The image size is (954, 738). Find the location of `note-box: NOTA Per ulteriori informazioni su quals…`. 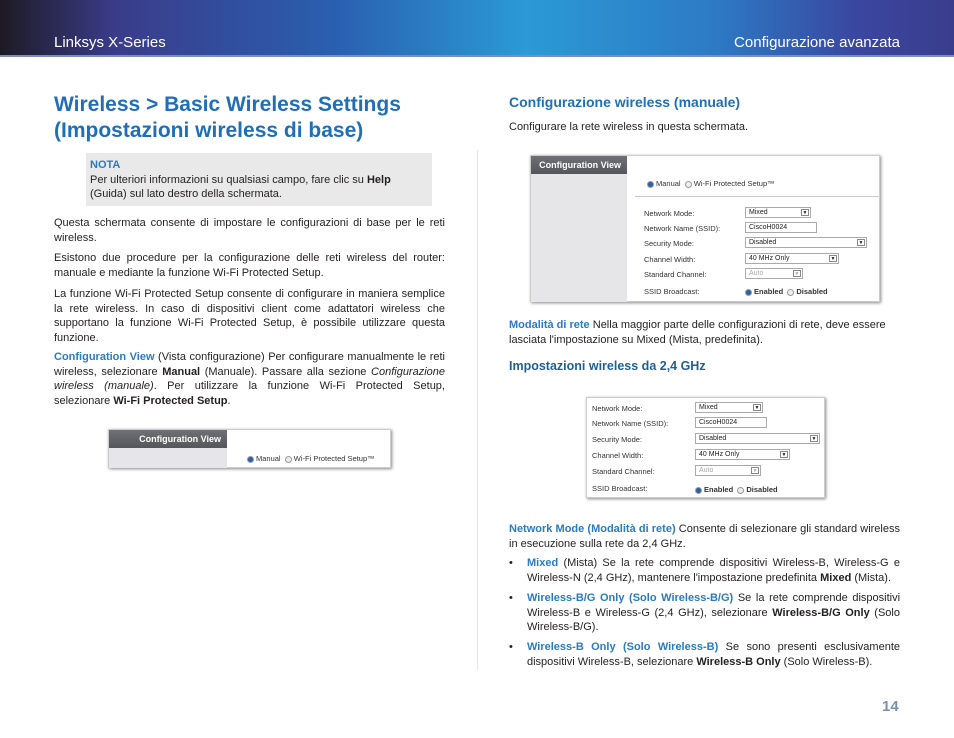

note-box: NOTA Per ulteriori informazioni su quals… is located at coordinates (259, 179).